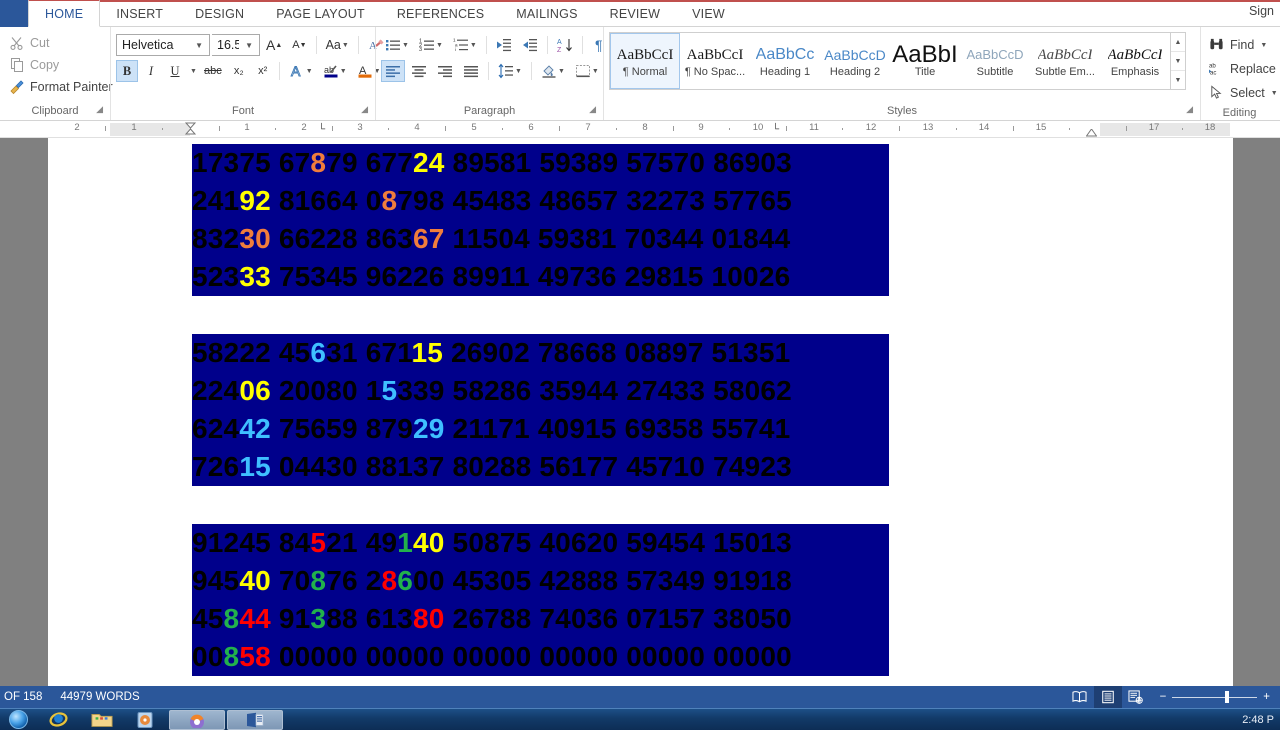  I want to click on style-label: Title, so click(925, 71).